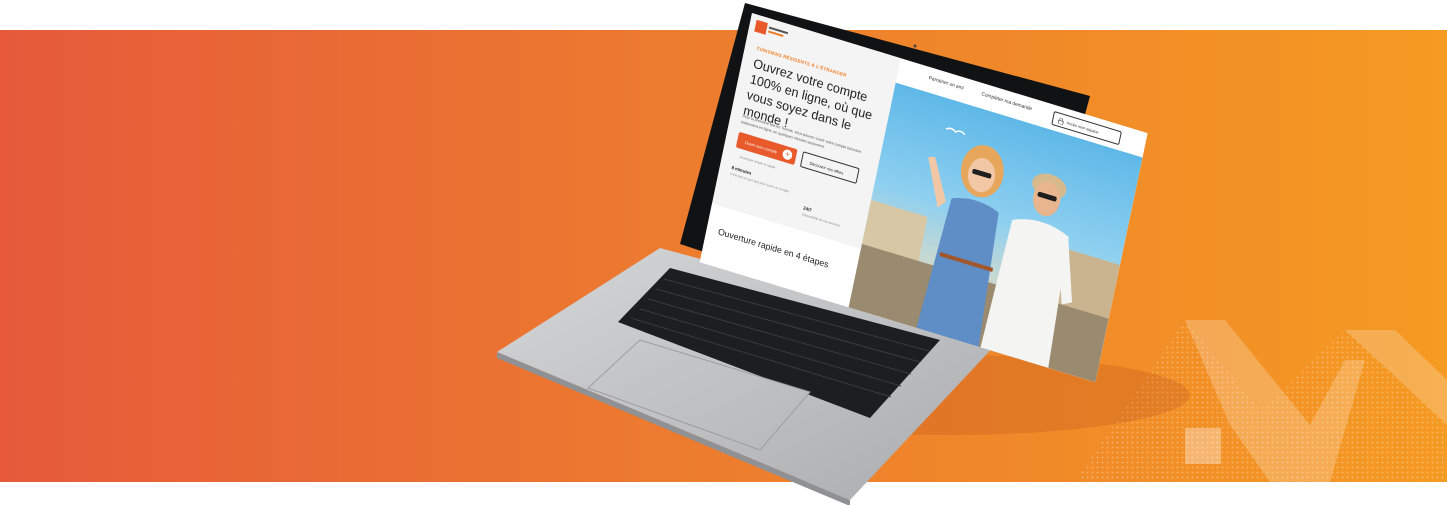 This screenshot has height=505, width=1447. Describe the element at coordinates (1083, 127) in the screenshot. I see `account-access-label: Accès mon espace` at that location.